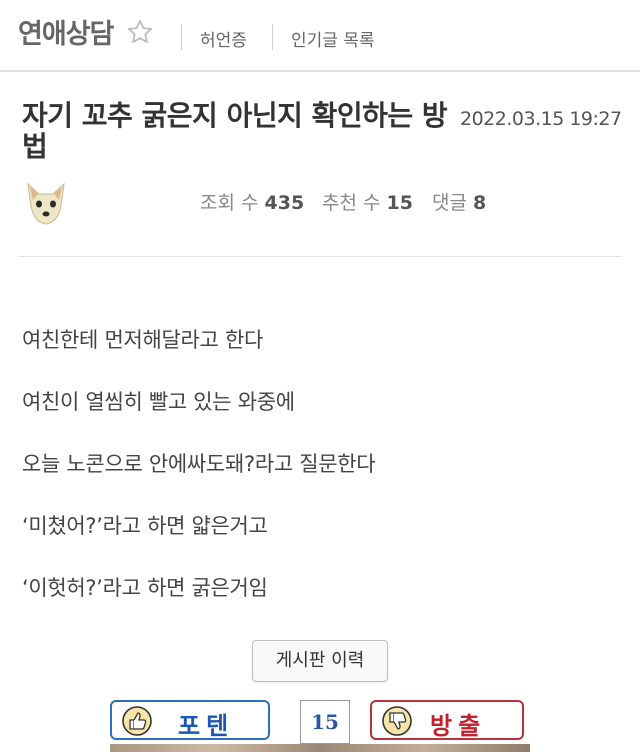 The width and height of the screenshot is (640, 752). What do you see at coordinates (137, 721) in the screenshot?
I see `thumbs-up-icon` at bounding box center [137, 721].